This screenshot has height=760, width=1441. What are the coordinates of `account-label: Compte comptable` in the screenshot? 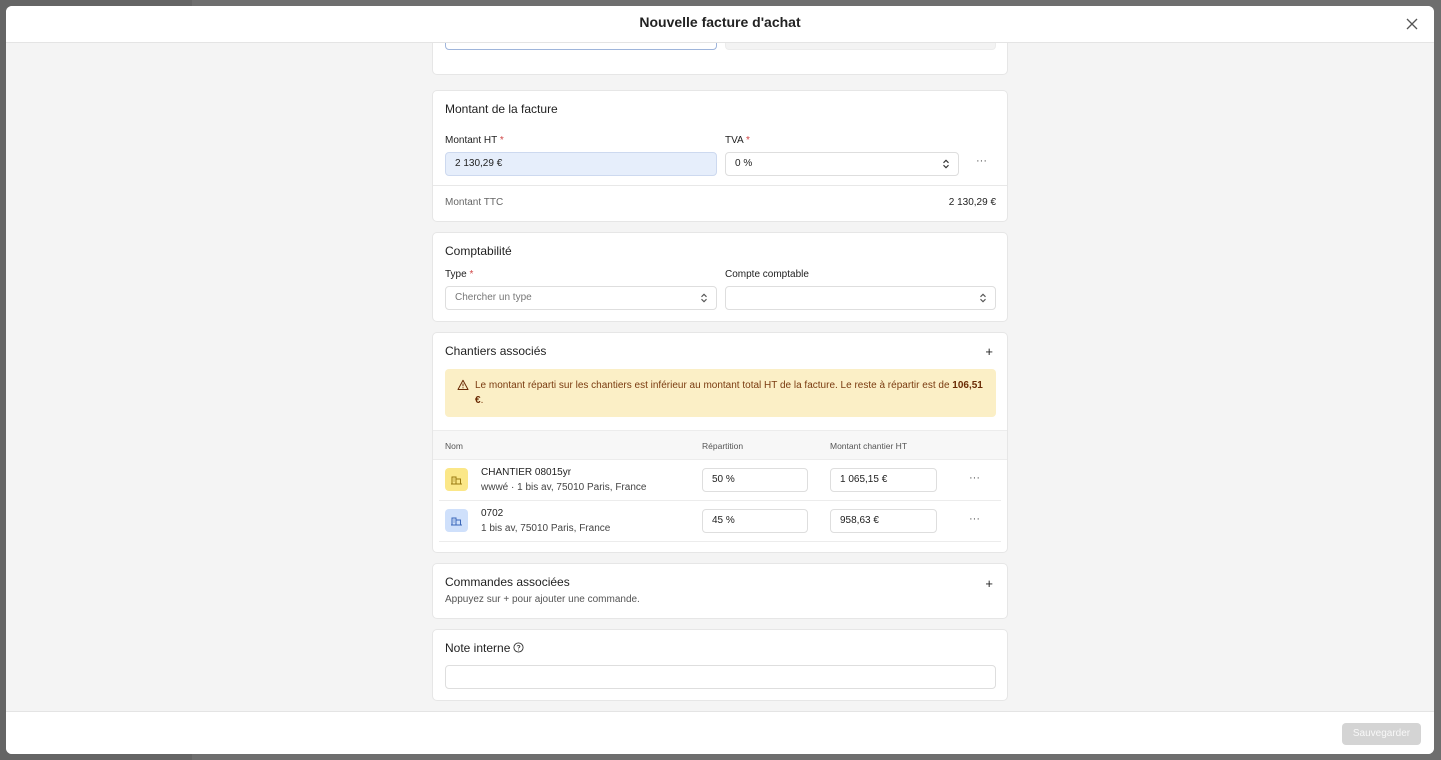 It's located at (767, 274).